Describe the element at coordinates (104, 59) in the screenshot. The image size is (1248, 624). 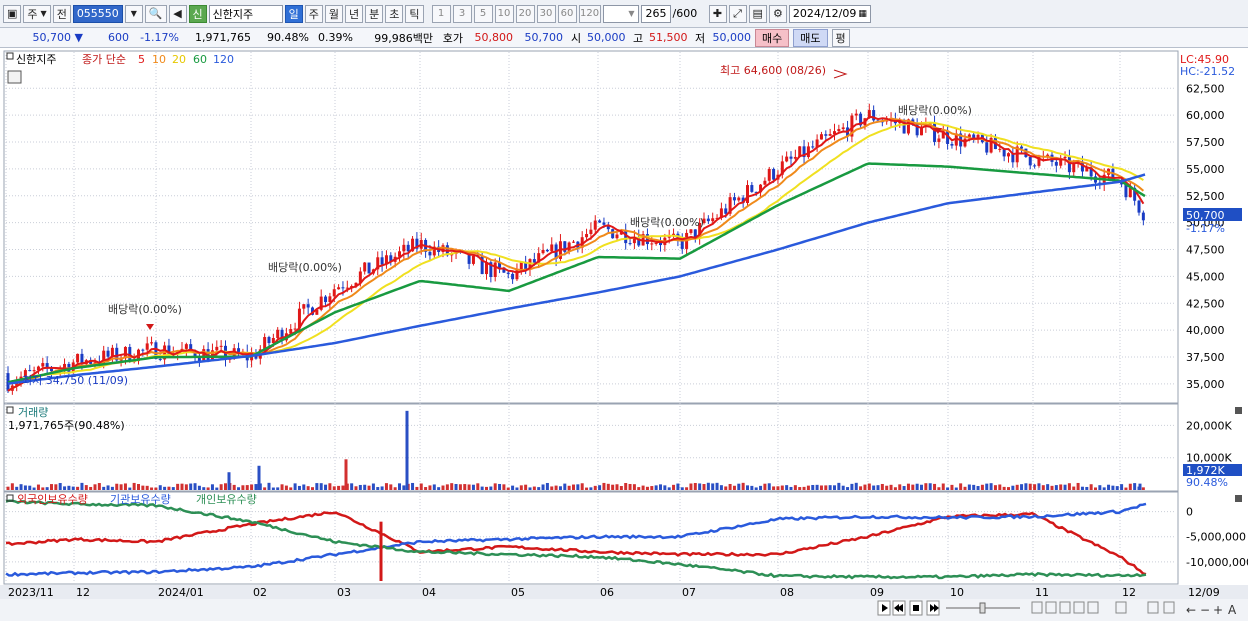
I see `price-legend-prefix: 종가 단순` at that location.